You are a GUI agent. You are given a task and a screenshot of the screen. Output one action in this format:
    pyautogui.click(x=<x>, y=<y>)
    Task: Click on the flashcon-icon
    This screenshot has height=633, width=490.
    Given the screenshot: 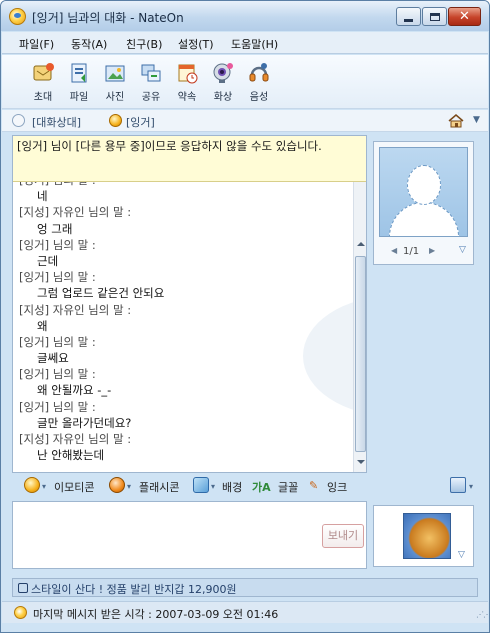 What is the action you would take?
    pyautogui.click(x=117, y=485)
    